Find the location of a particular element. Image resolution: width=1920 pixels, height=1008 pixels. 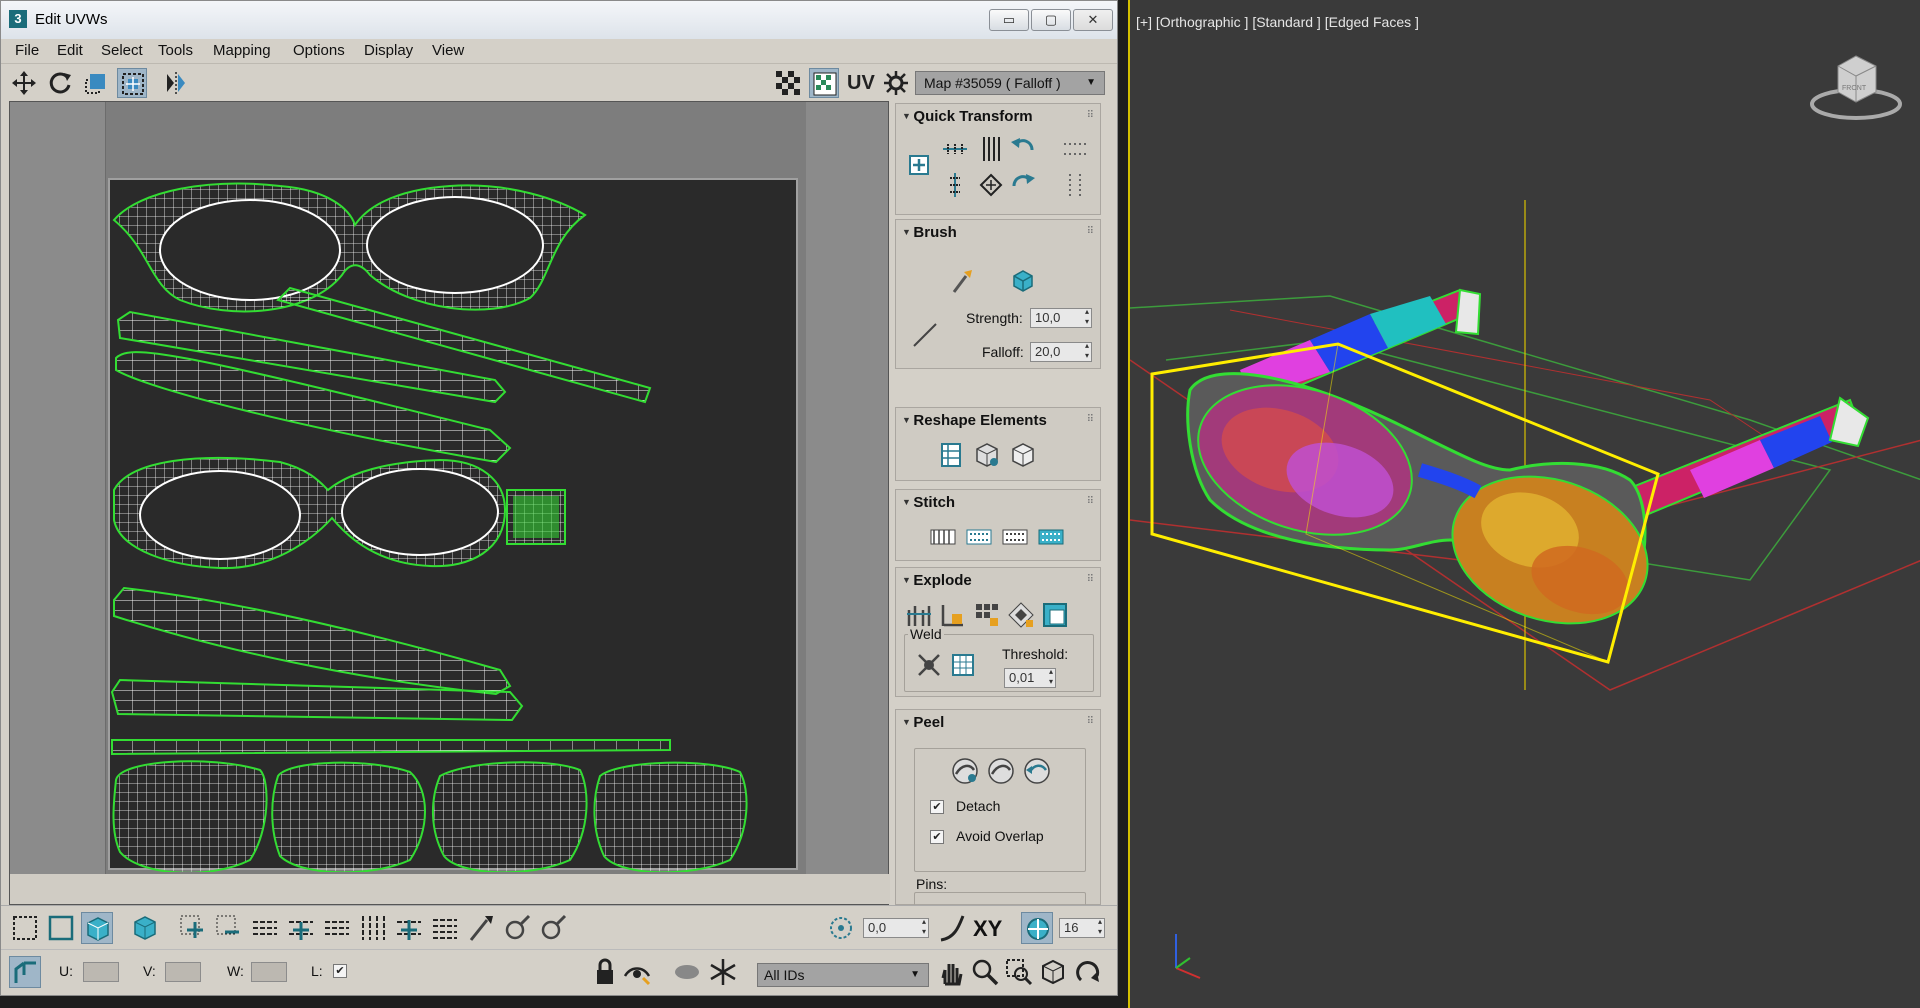

eye-icon is located at coordinates (687, 972).